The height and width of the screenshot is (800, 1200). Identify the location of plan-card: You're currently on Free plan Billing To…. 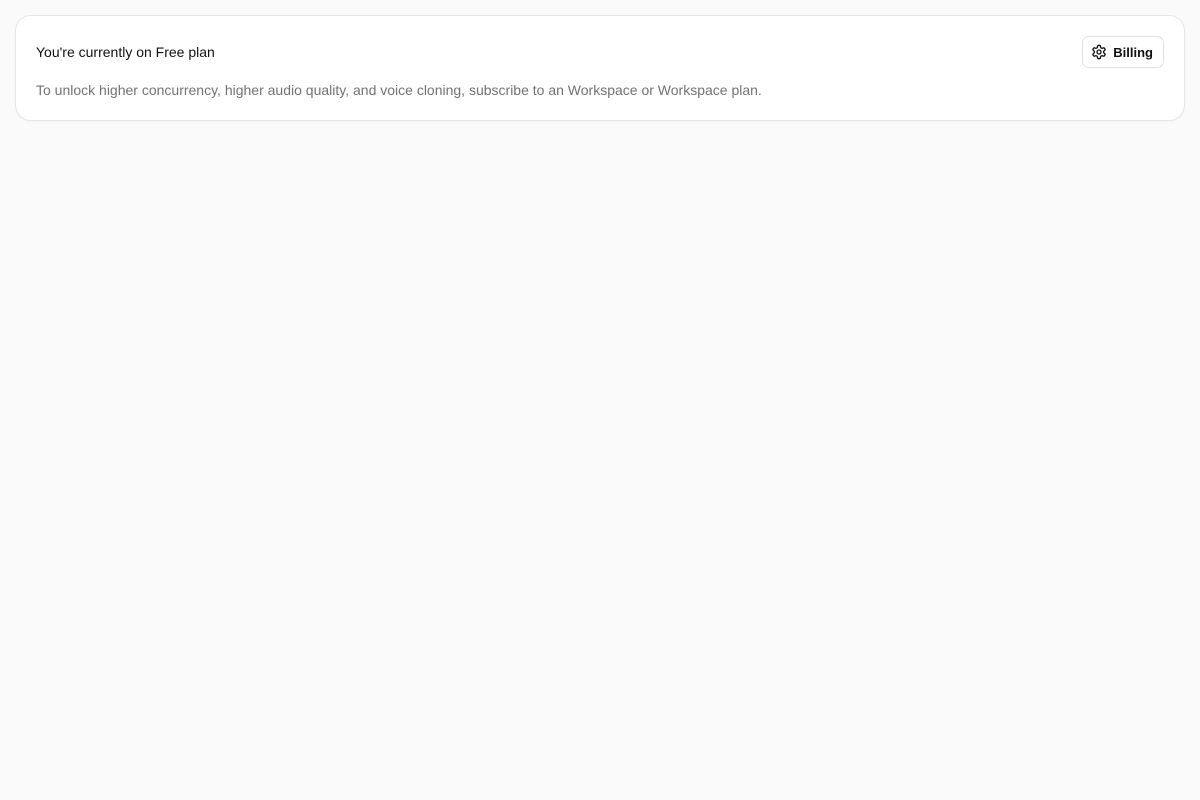
(600, 68).